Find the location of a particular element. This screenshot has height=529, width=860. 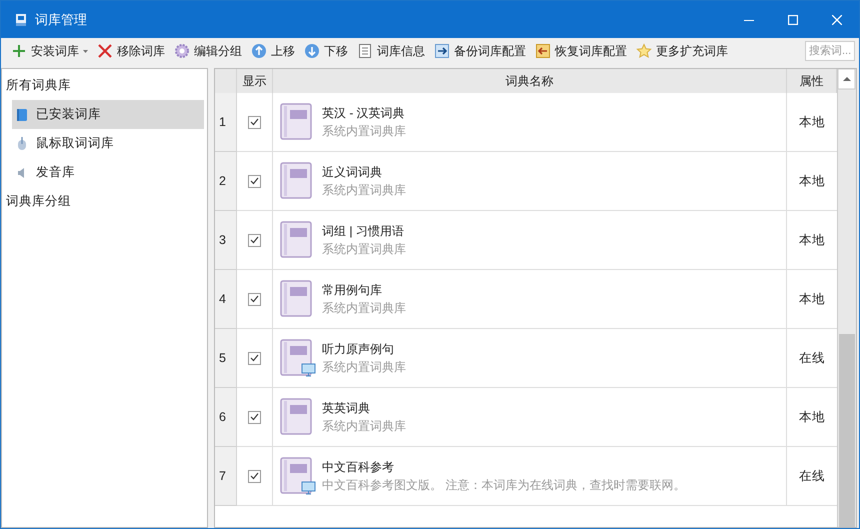

restore-icon is located at coordinates (543, 51).